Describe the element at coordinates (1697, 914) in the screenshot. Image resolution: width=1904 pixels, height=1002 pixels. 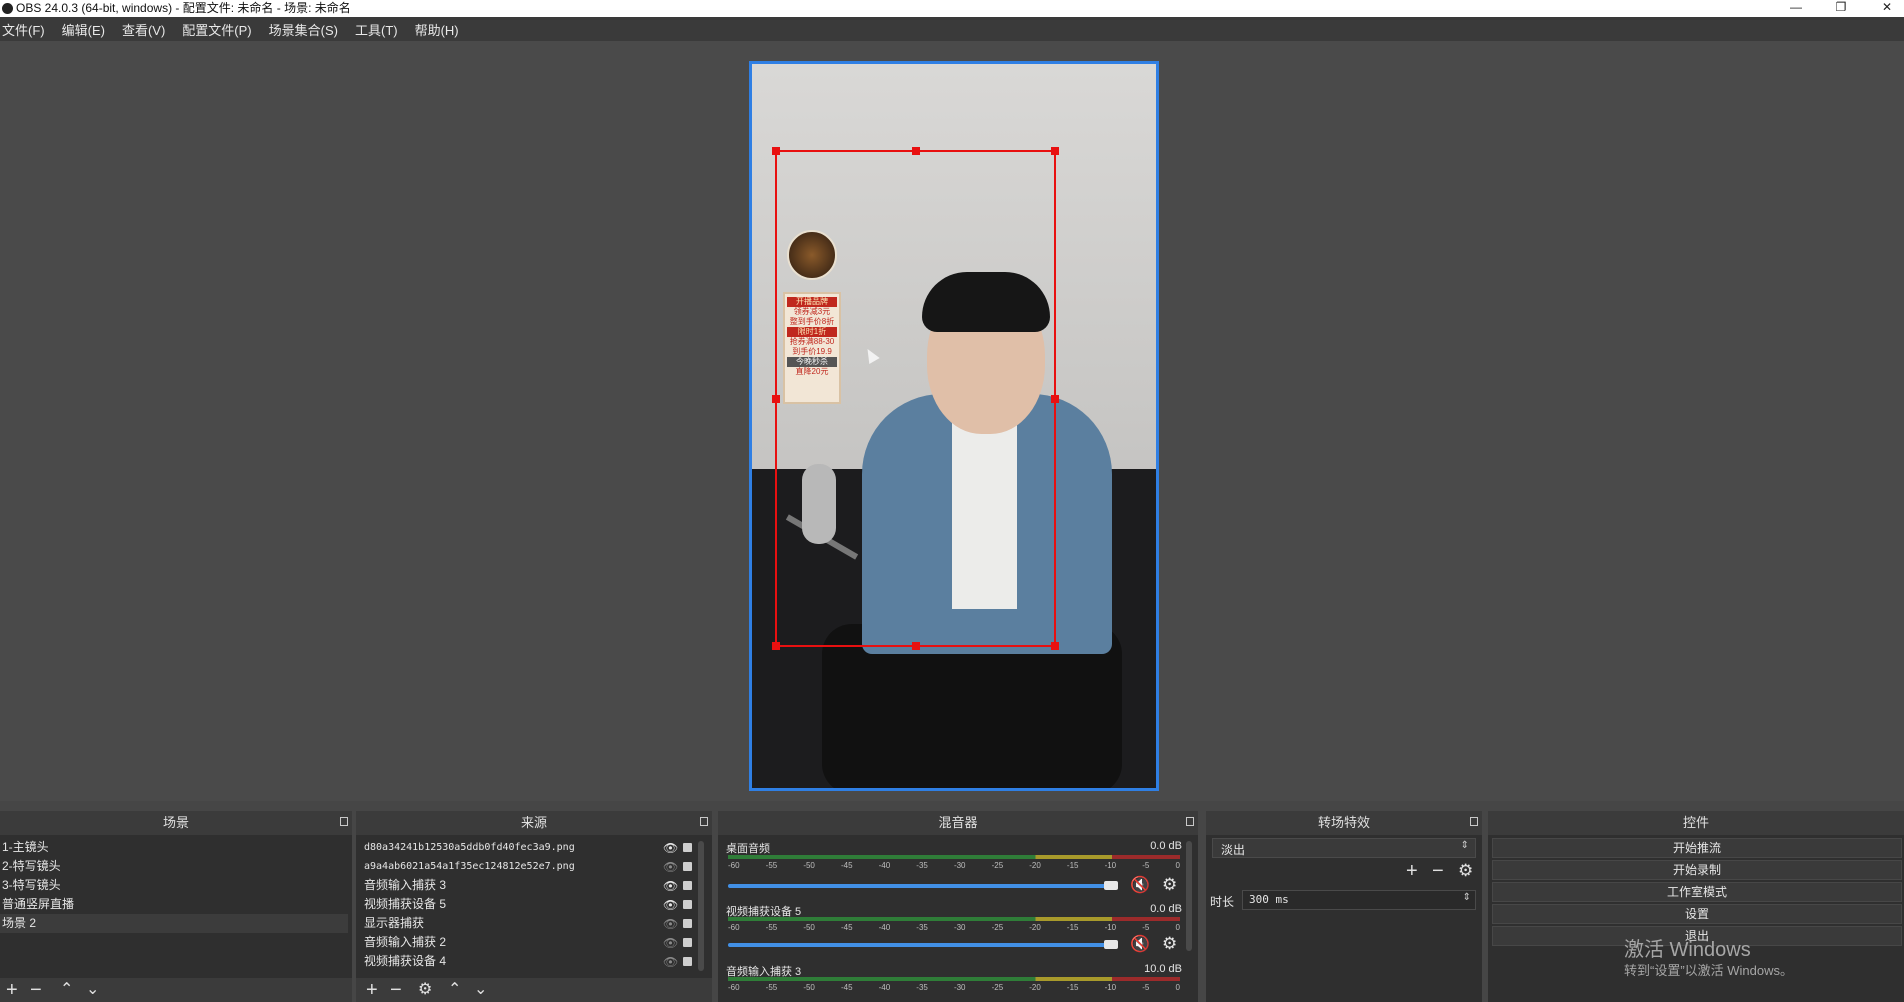
I see `settings-button: 设置` at that location.